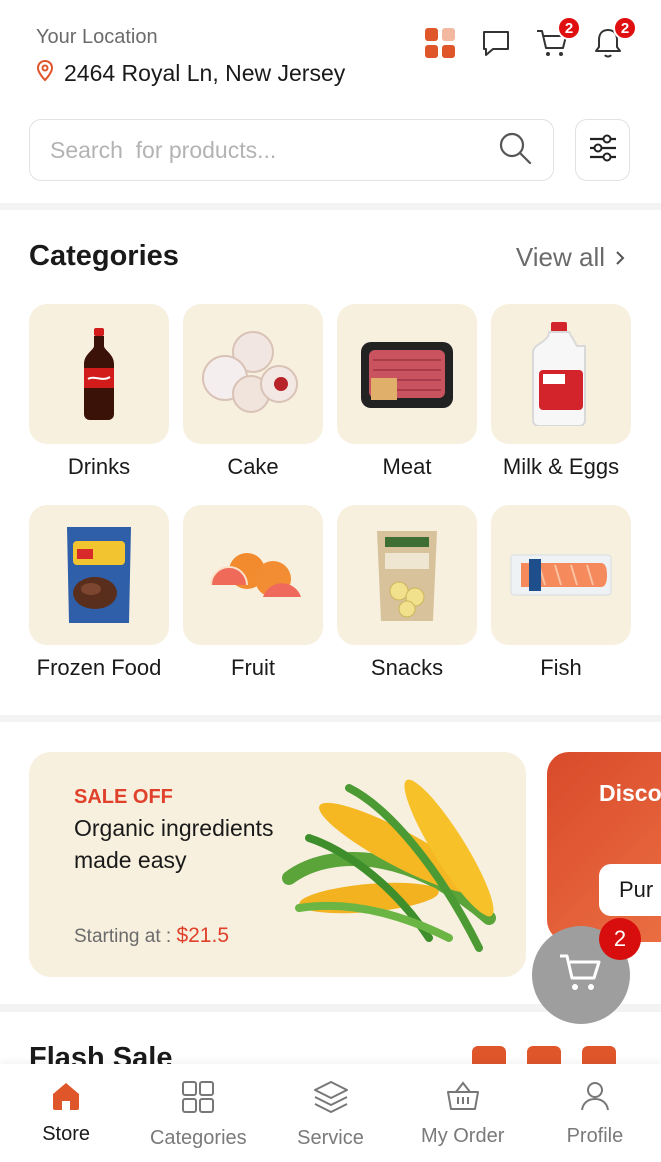 The image size is (661, 1162). Describe the element at coordinates (630, 793) in the screenshot. I see `promo2-title: Disco Produ` at that location.